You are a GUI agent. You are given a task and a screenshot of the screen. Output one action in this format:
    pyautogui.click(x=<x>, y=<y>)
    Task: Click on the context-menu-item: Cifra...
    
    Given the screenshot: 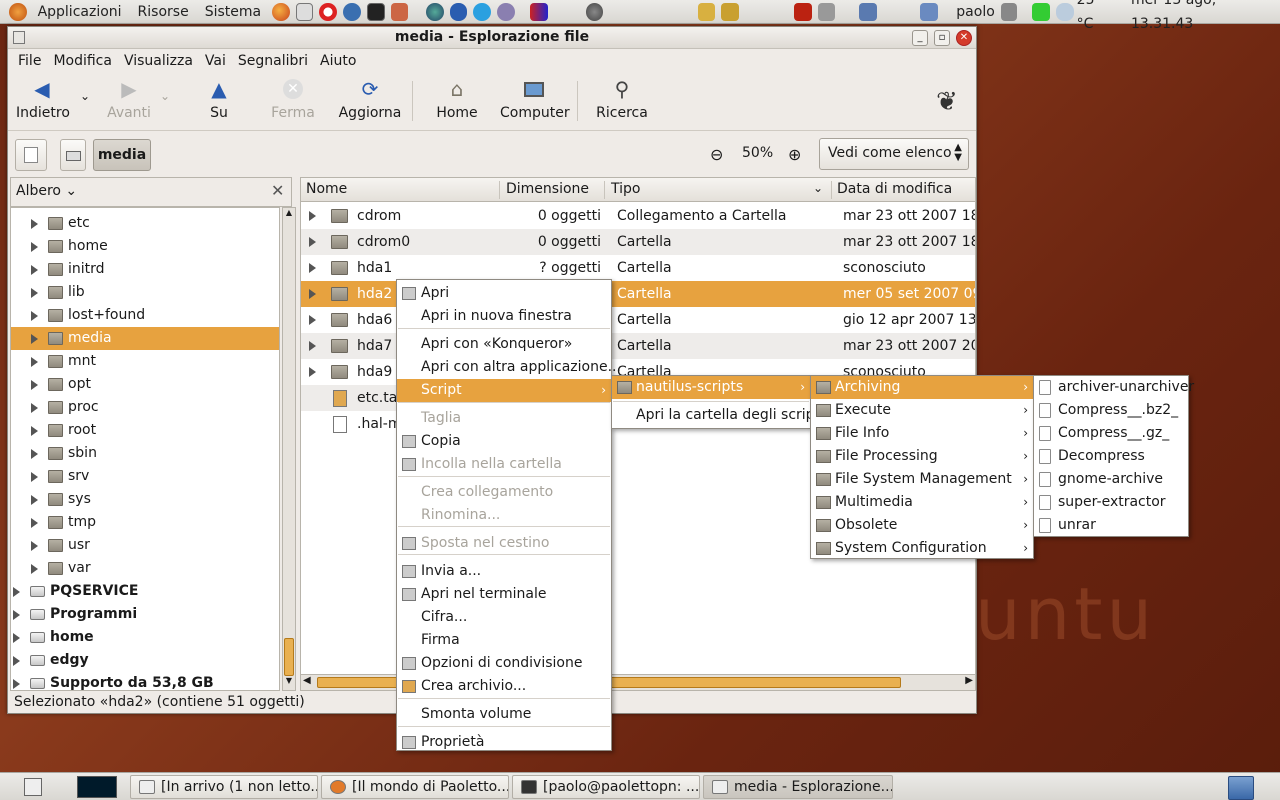 What is the action you would take?
    pyautogui.click(x=504, y=617)
    